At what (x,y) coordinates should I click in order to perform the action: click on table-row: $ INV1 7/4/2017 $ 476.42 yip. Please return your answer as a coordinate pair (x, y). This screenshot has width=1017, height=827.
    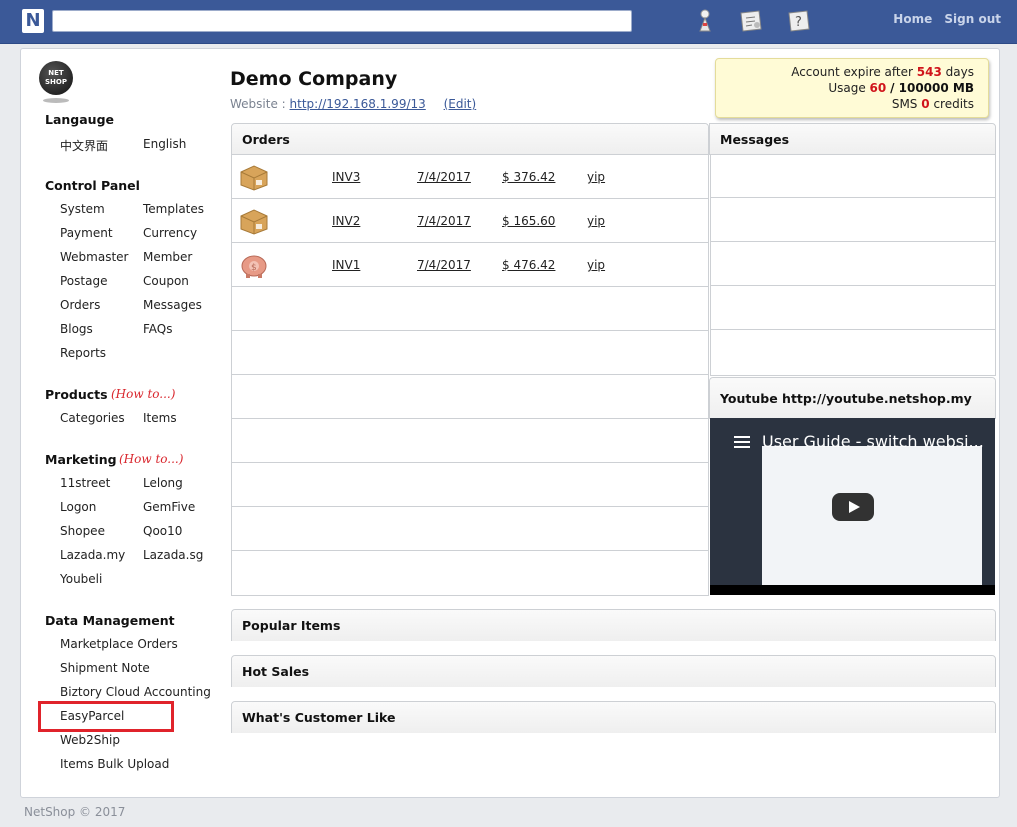
    Looking at the image, I should click on (470, 265).